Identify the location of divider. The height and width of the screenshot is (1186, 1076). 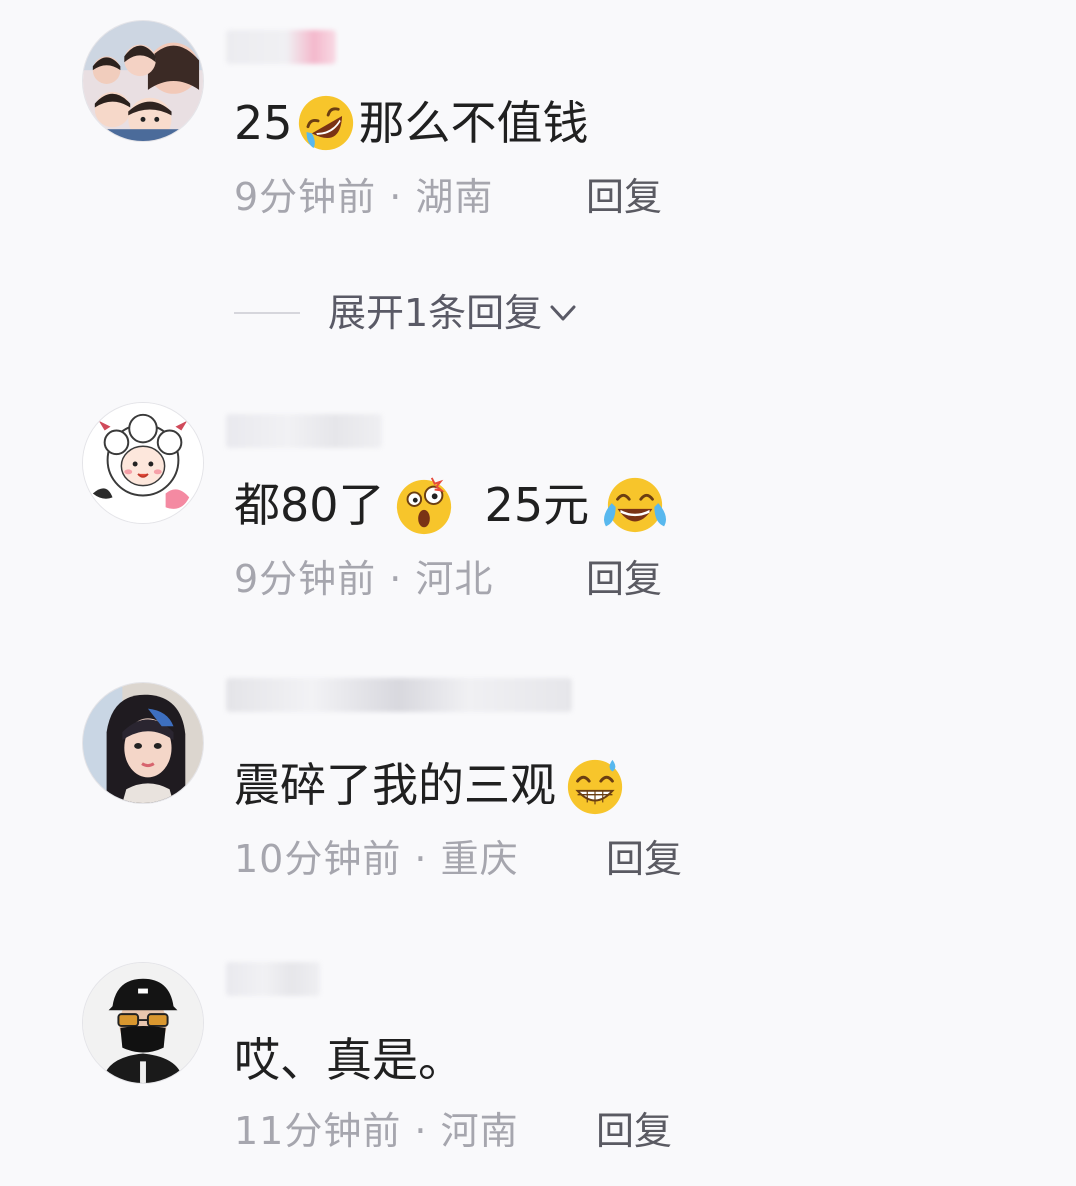
(267, 313).